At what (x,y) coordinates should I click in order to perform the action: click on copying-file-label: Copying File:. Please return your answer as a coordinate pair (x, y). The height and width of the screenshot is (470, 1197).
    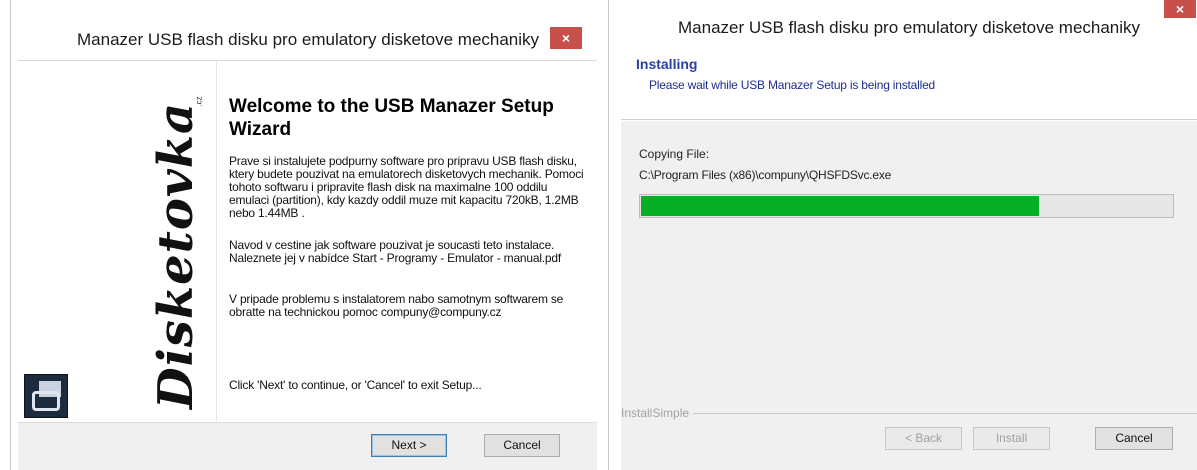
    Looking at the image, I should click on (674, 154).